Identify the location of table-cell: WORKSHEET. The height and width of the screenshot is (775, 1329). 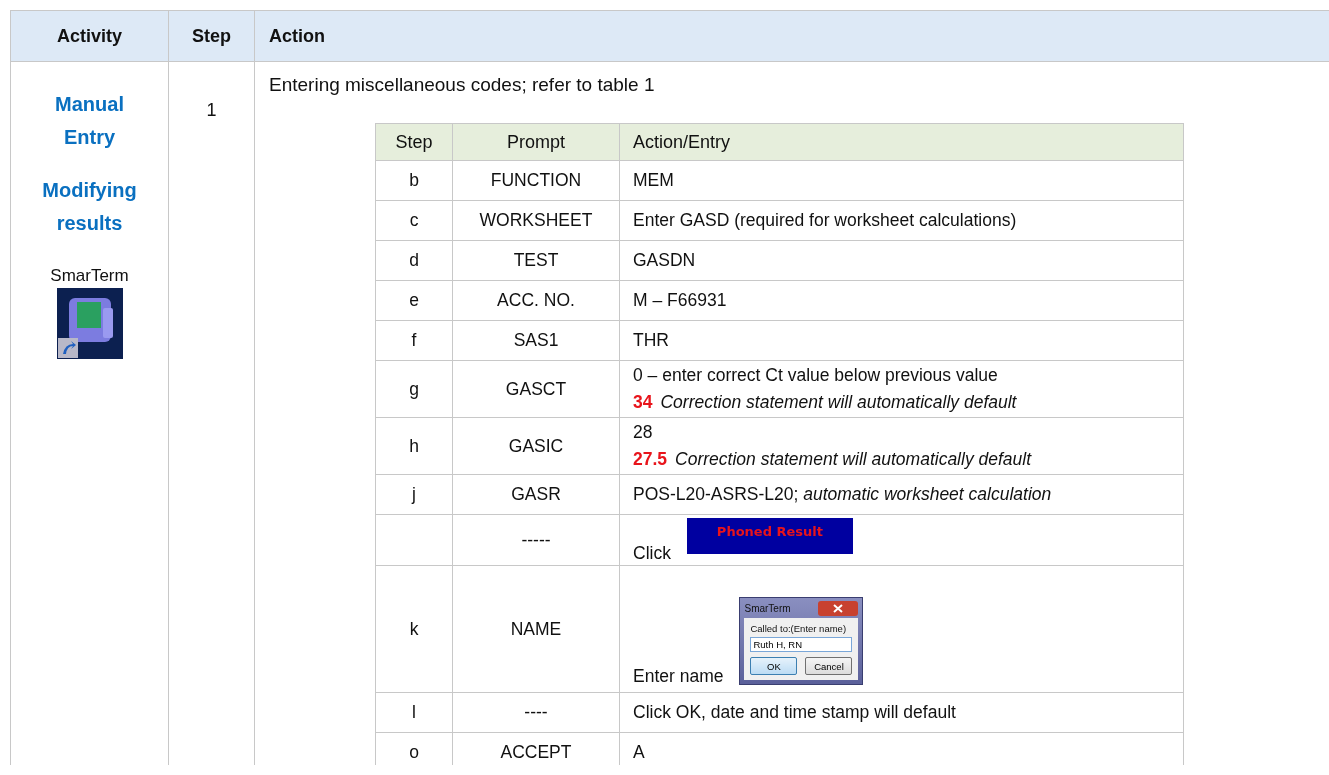
(536, 220).